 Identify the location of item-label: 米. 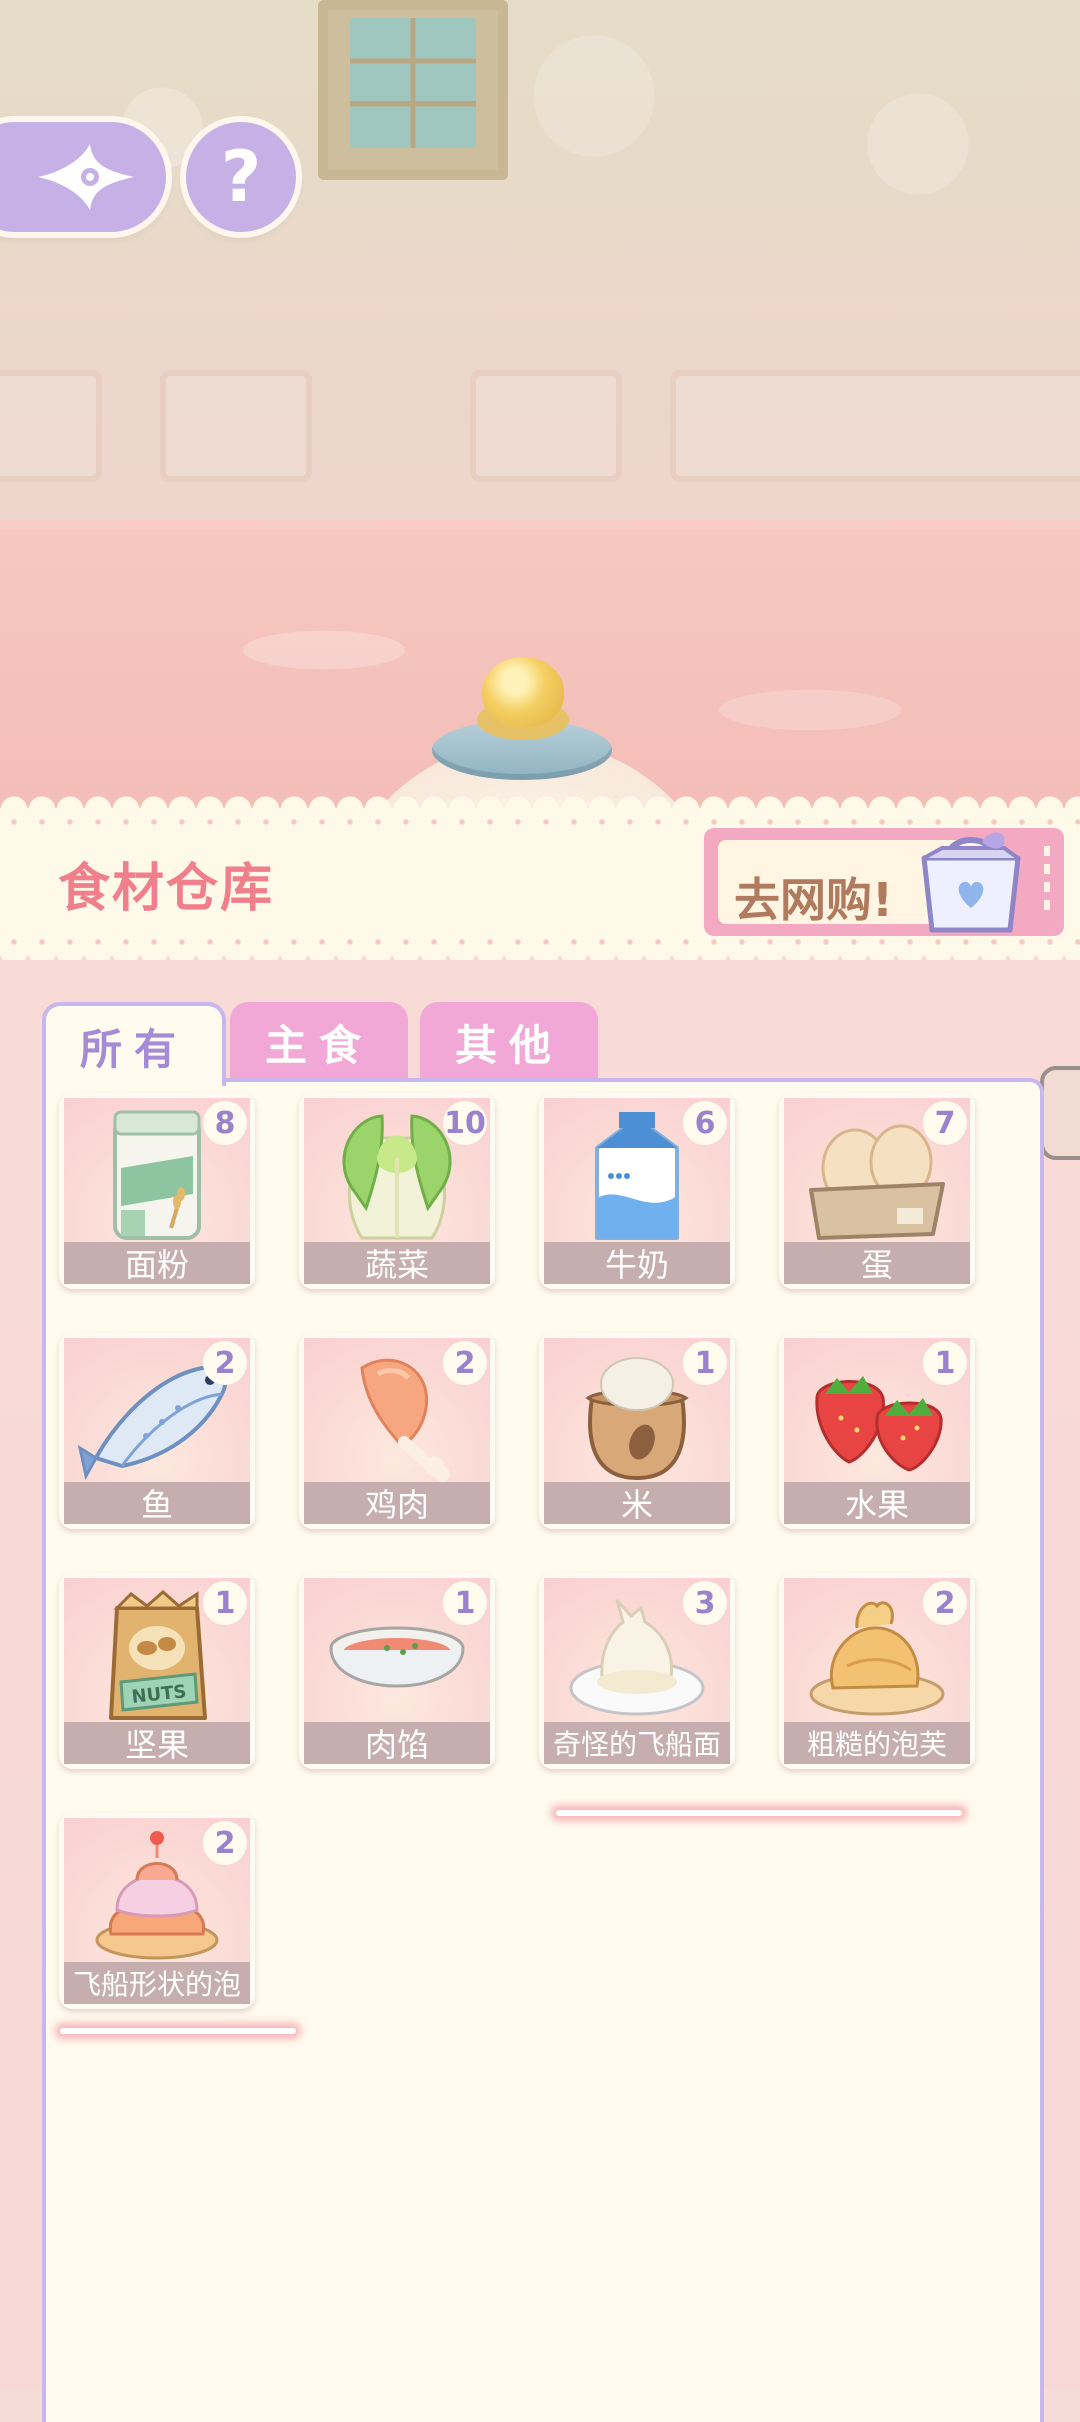
(637, 1503).